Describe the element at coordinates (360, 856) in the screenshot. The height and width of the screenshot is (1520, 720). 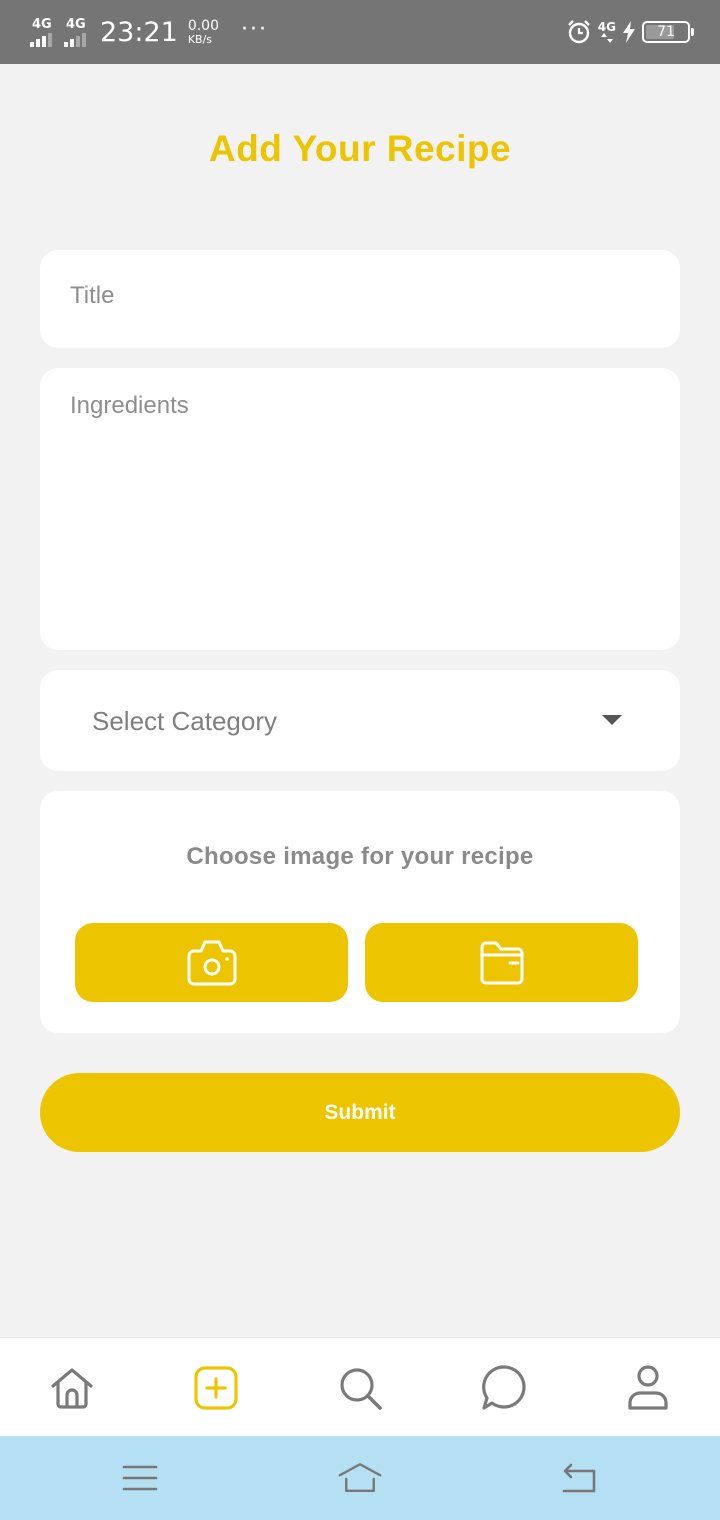
I see `image-picker-prompt: Choose image for your recipe` at that location.